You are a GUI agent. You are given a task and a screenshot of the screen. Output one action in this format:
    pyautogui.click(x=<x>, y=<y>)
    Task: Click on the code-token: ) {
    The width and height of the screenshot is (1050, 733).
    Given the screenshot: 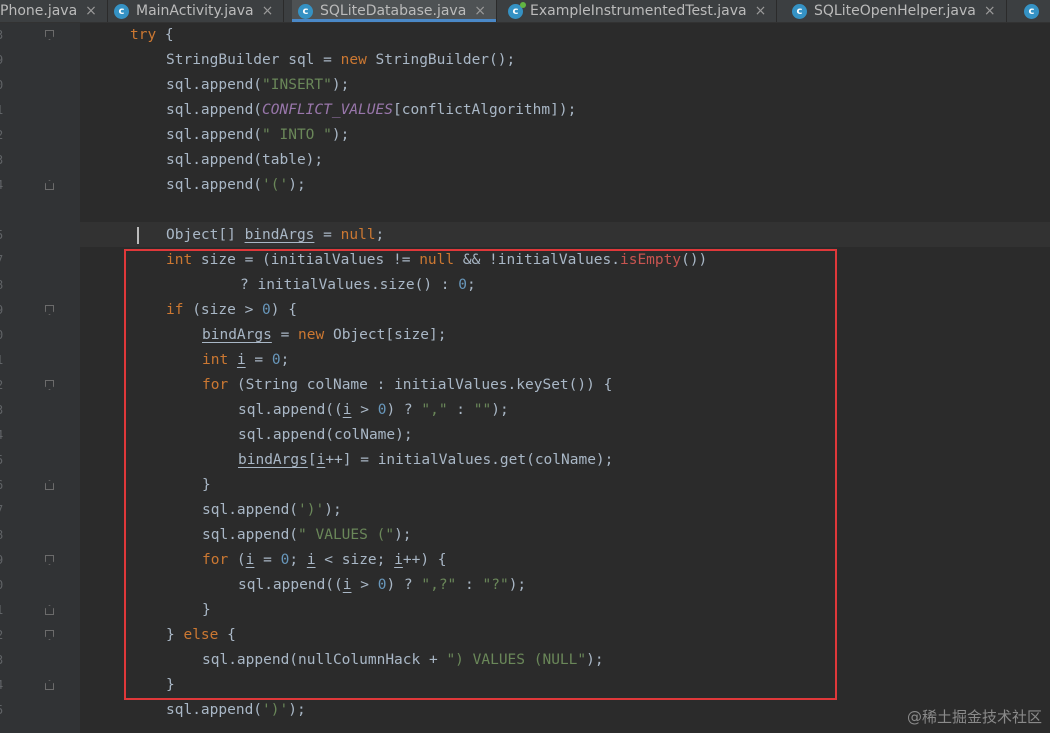 What is the action you would take?
    pyautogui.click(x=283, y=310)
    